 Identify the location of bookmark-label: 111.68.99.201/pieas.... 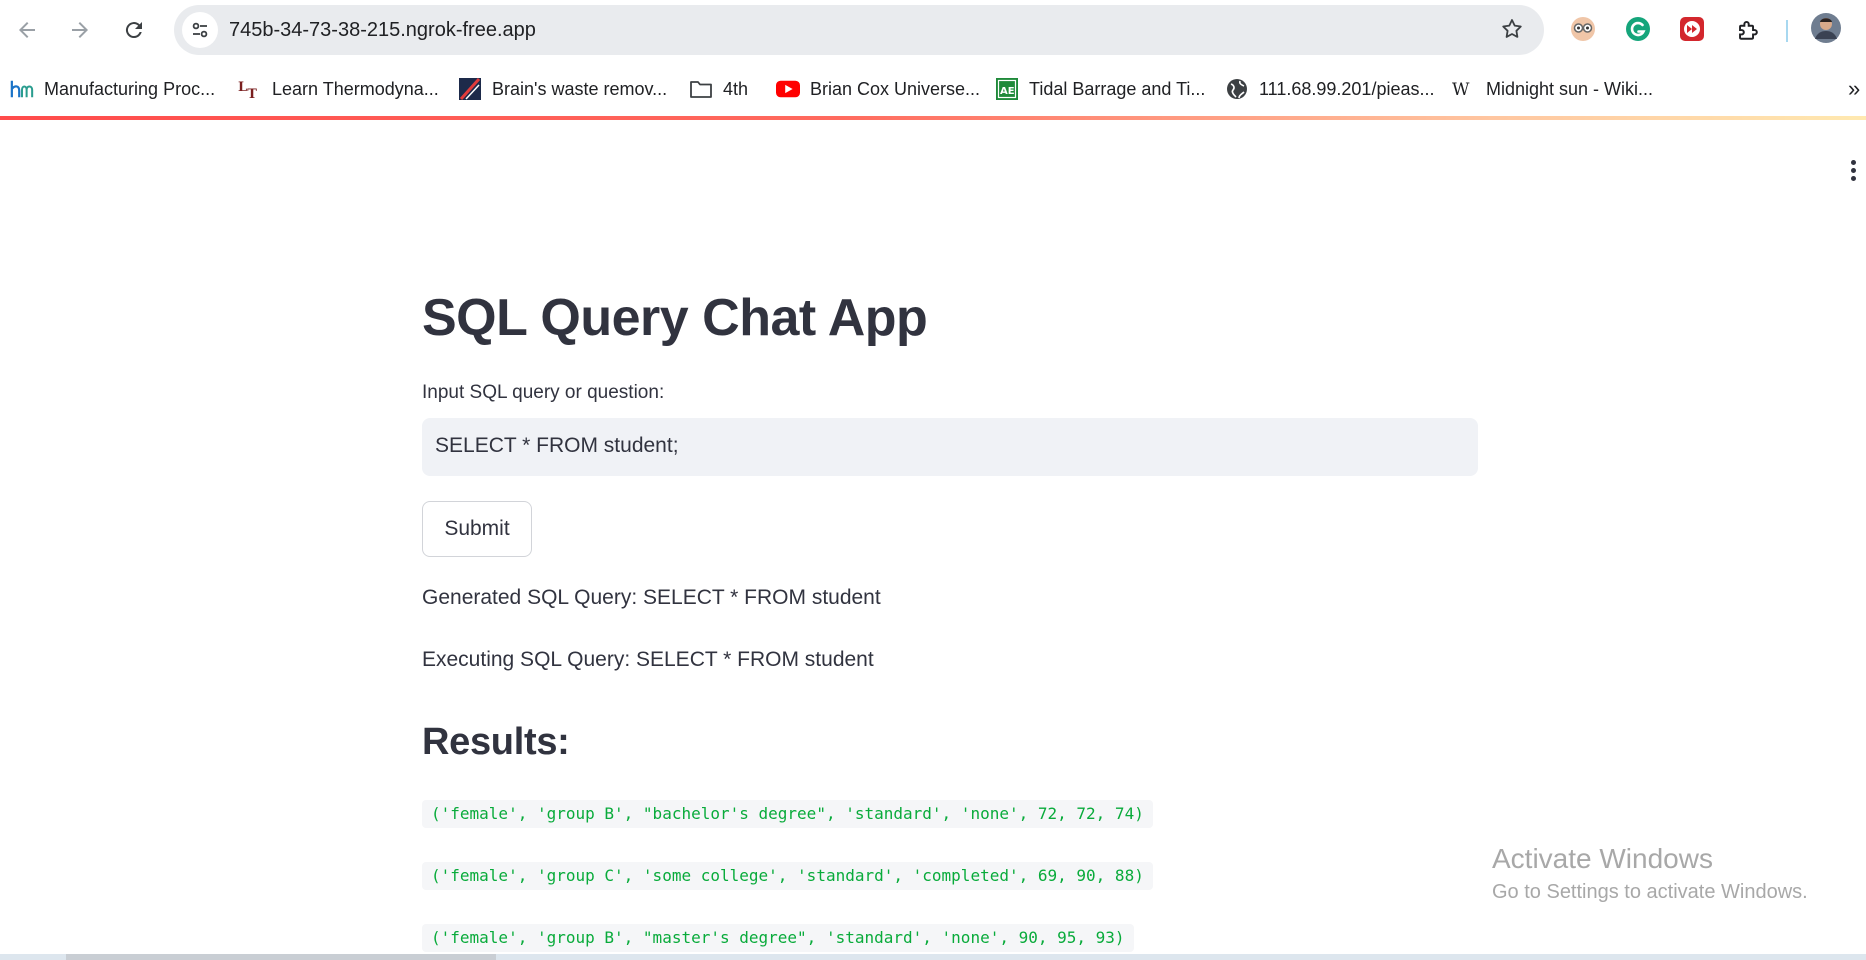
(1347, 88).